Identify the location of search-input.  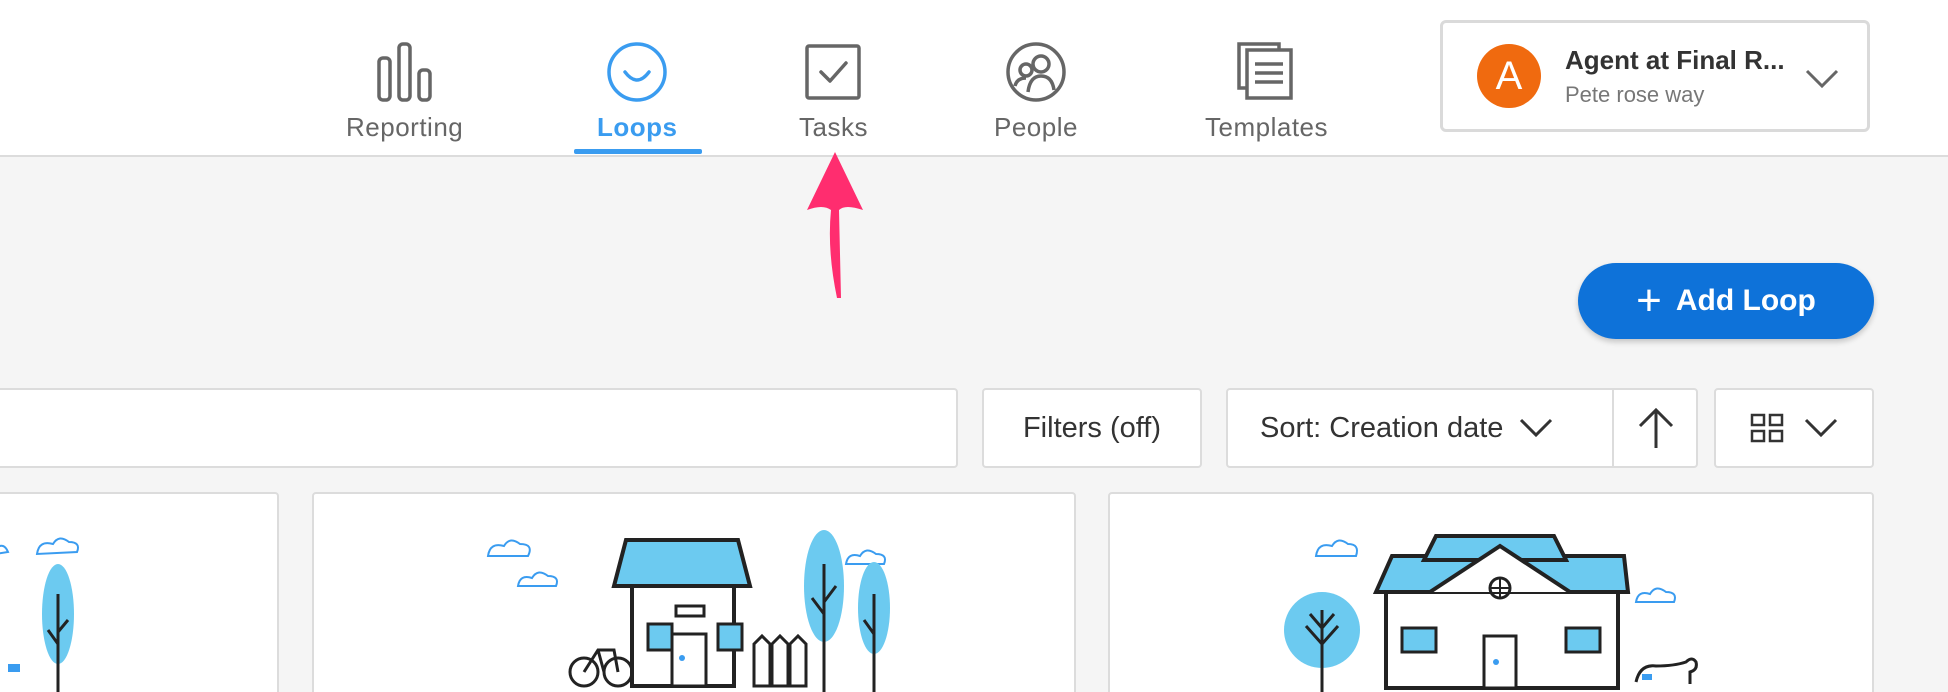
(479, 428).